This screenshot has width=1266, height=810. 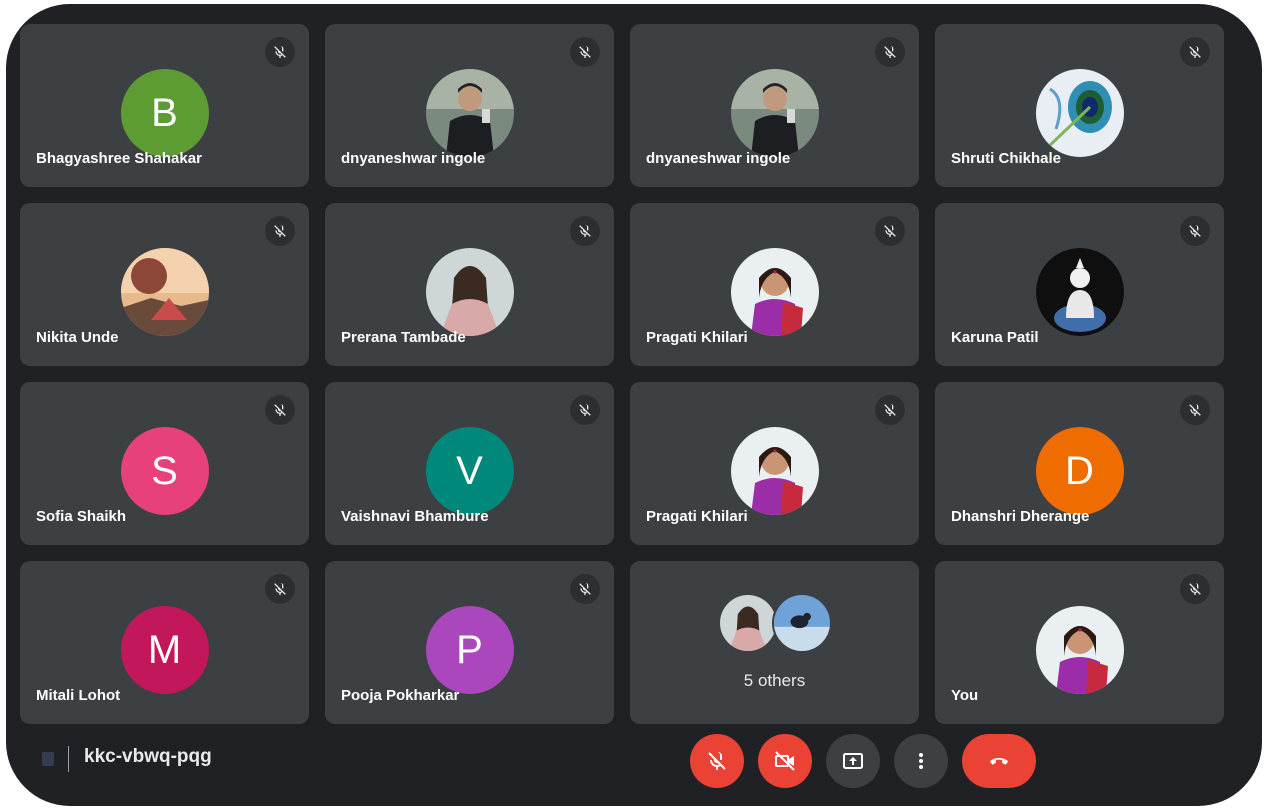 I want to click on more-options-button, so click(x=921, y=761).